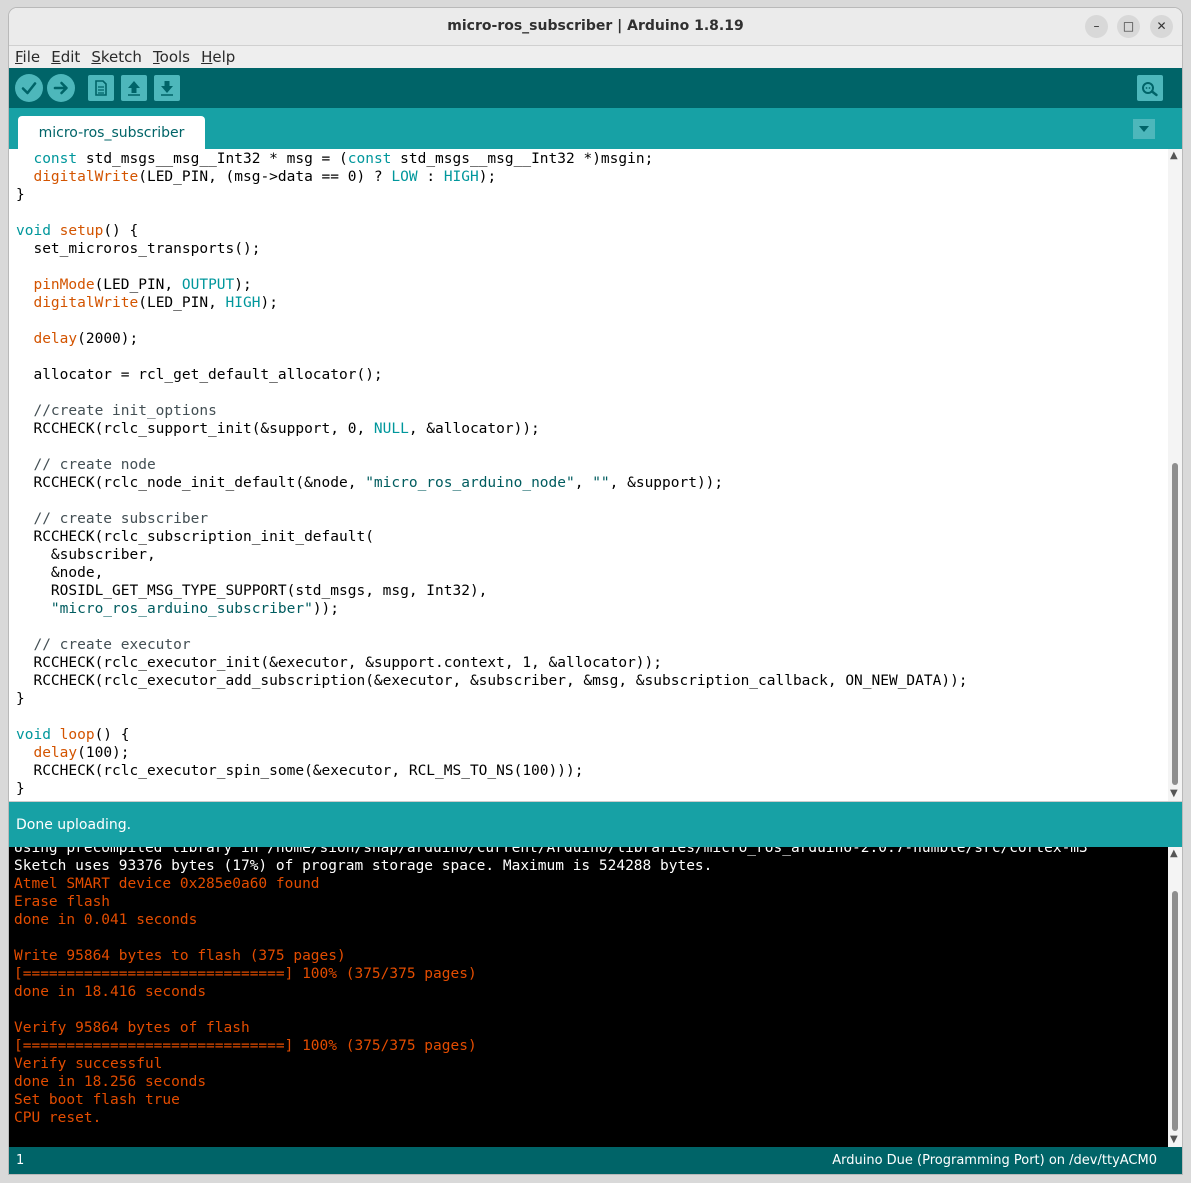 The image size is (1191, 1183). I want to click on open-button, so click(134, 88).